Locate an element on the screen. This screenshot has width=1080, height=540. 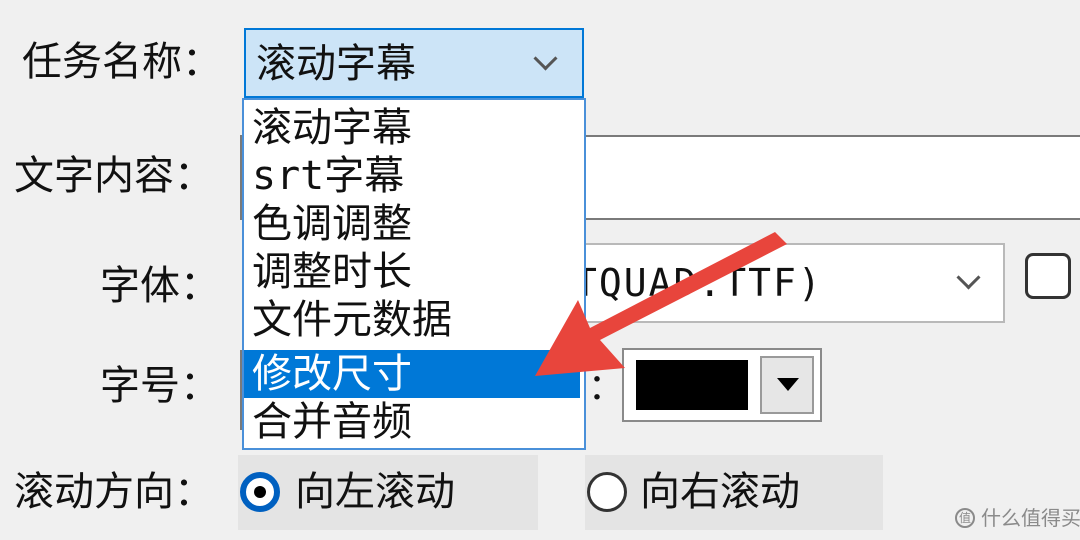
color-label: ： is located at coordinates (606, 387).